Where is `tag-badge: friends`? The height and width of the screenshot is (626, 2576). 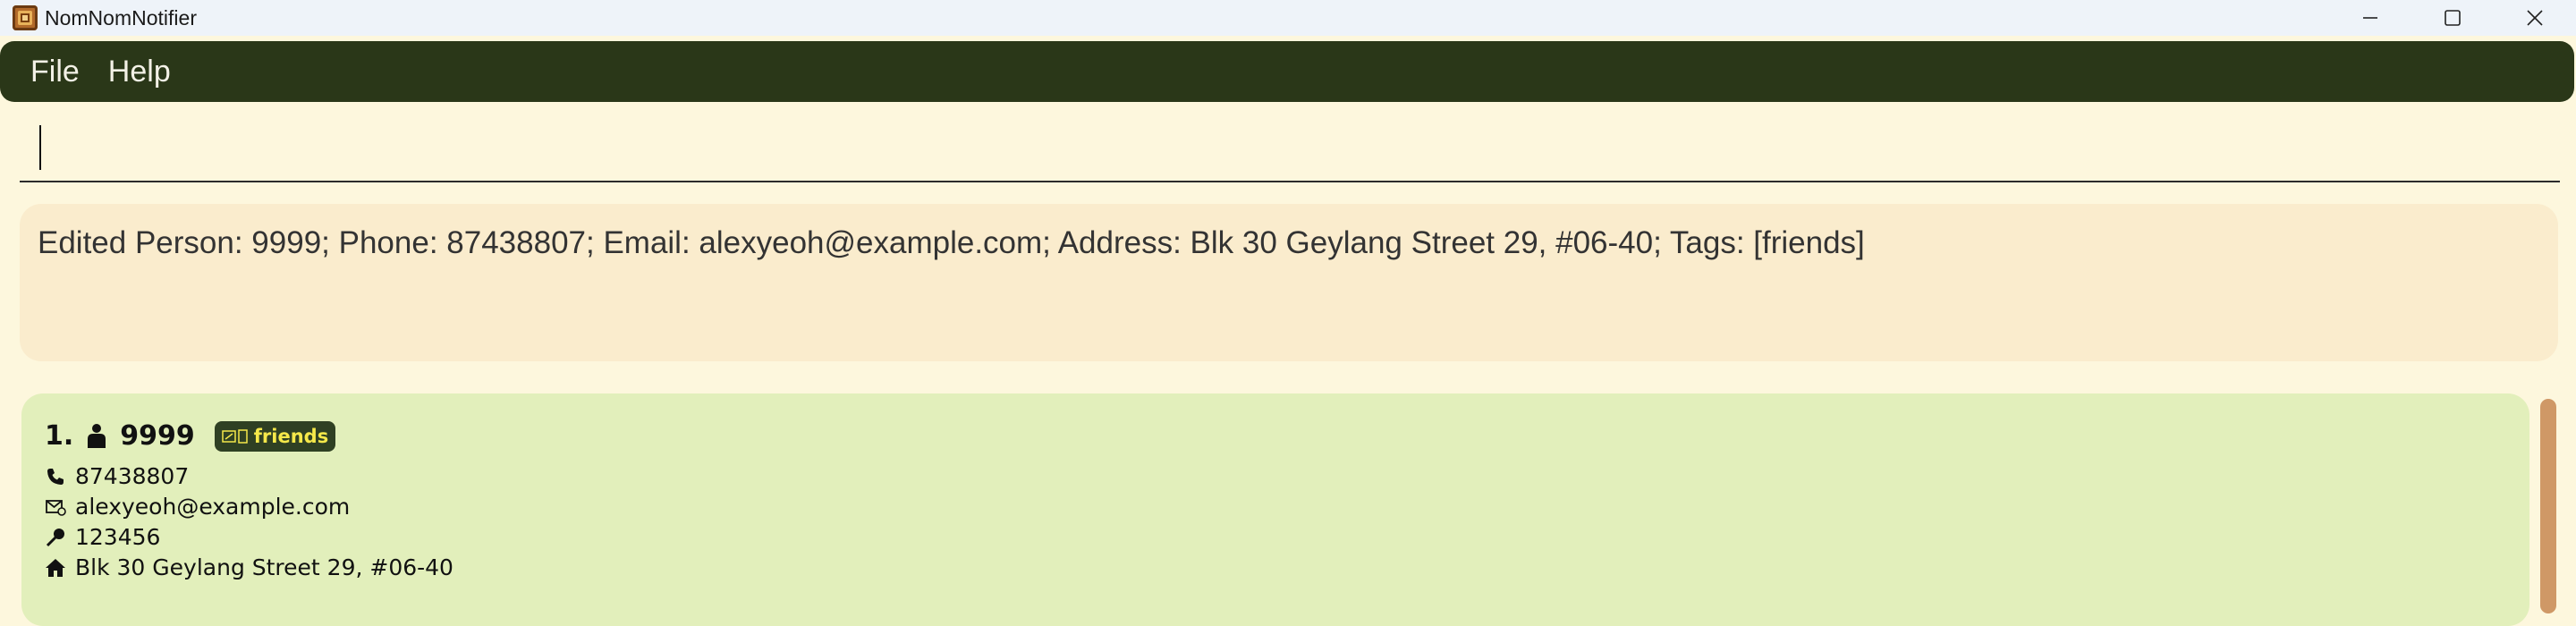
tag-badge: friends is located at coordinates (275, 436).